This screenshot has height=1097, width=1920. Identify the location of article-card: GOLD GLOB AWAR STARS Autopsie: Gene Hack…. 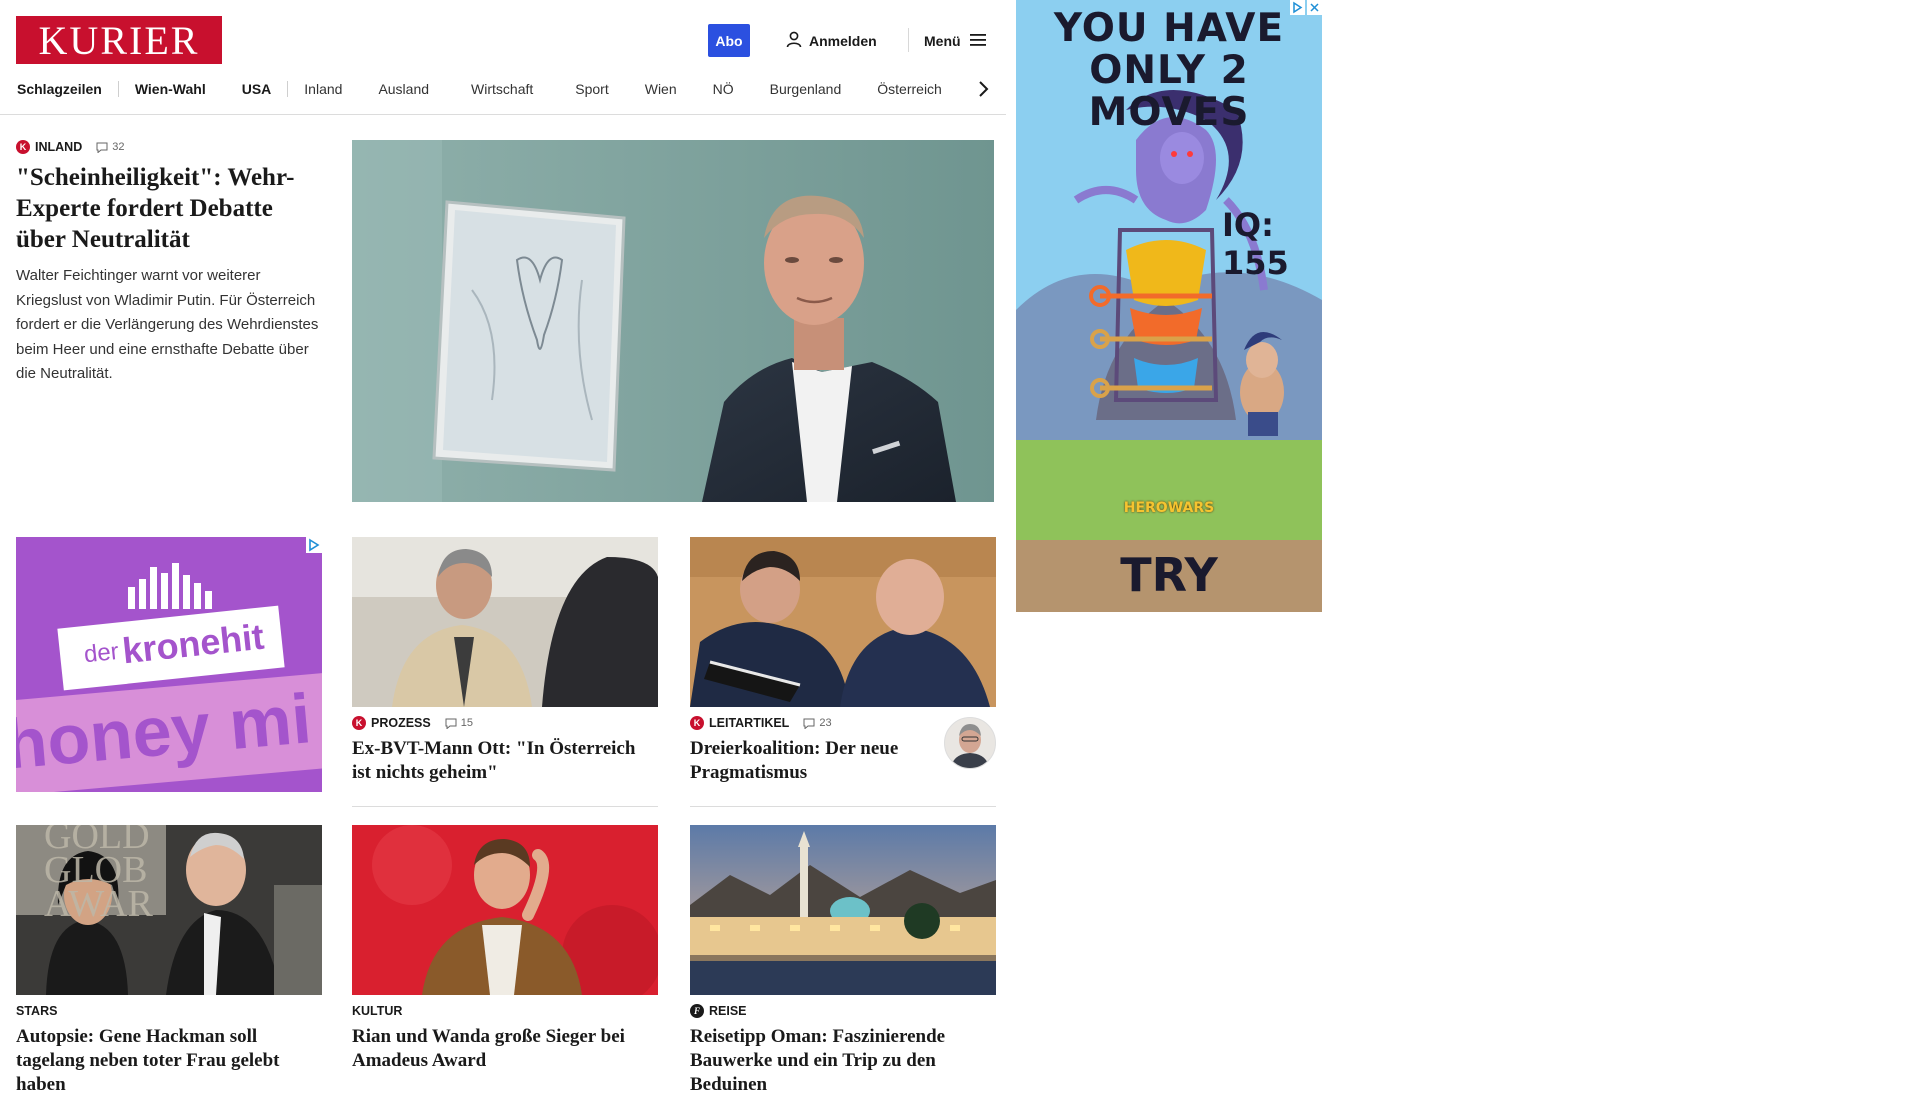
(169, 961).